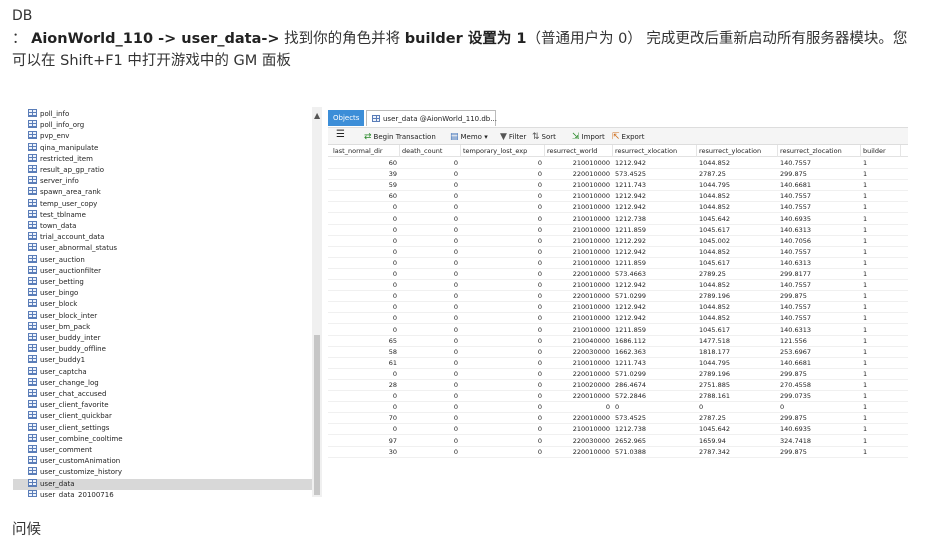  Describe the element at coordinates (317, 115) in the screenshot. I see `tab-scroll-icon: ▲` at that location.